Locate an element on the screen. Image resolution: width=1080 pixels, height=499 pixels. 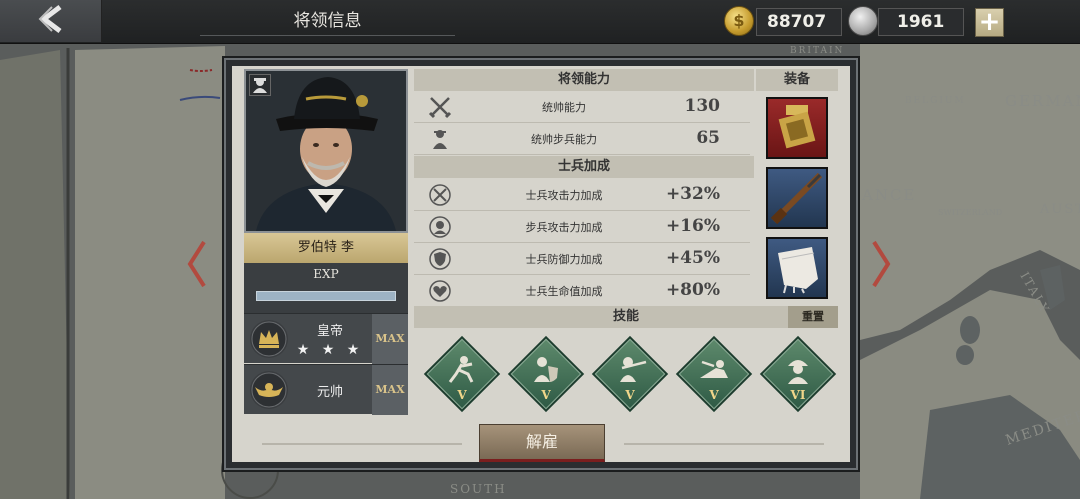
stat-label: 统帅能力 is located at coordinates (564, 107).